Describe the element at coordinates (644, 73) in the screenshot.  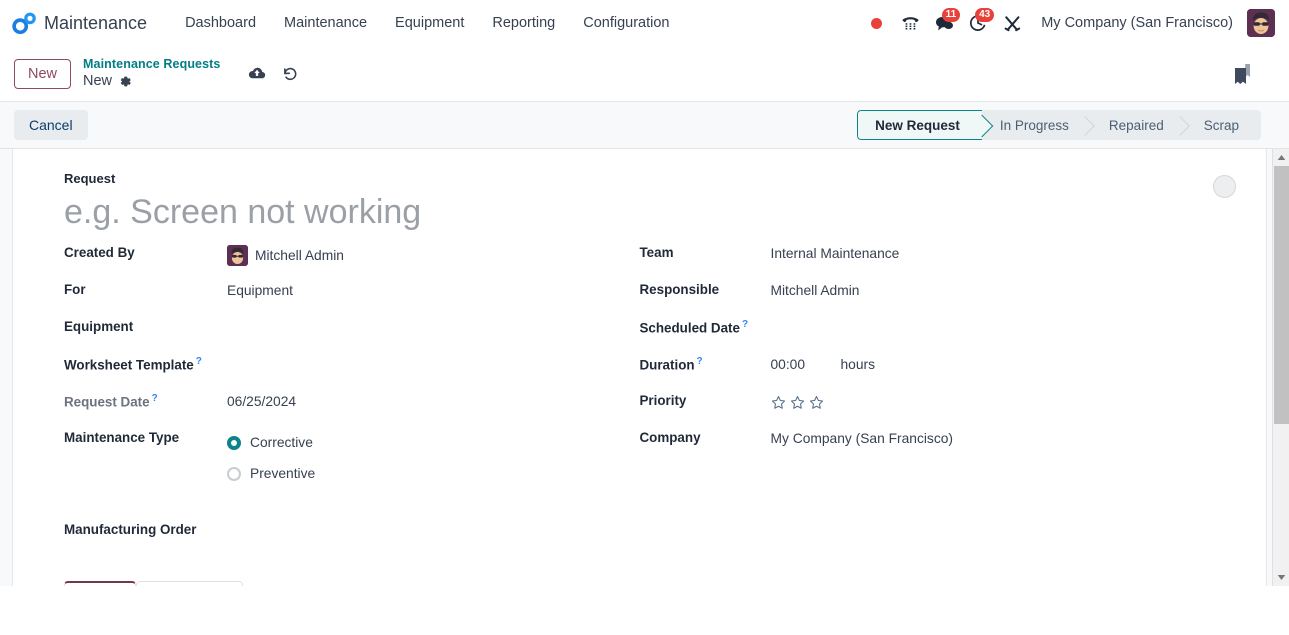
I see `breadcrumb-bar: New Maintenance Requests New` at that location.